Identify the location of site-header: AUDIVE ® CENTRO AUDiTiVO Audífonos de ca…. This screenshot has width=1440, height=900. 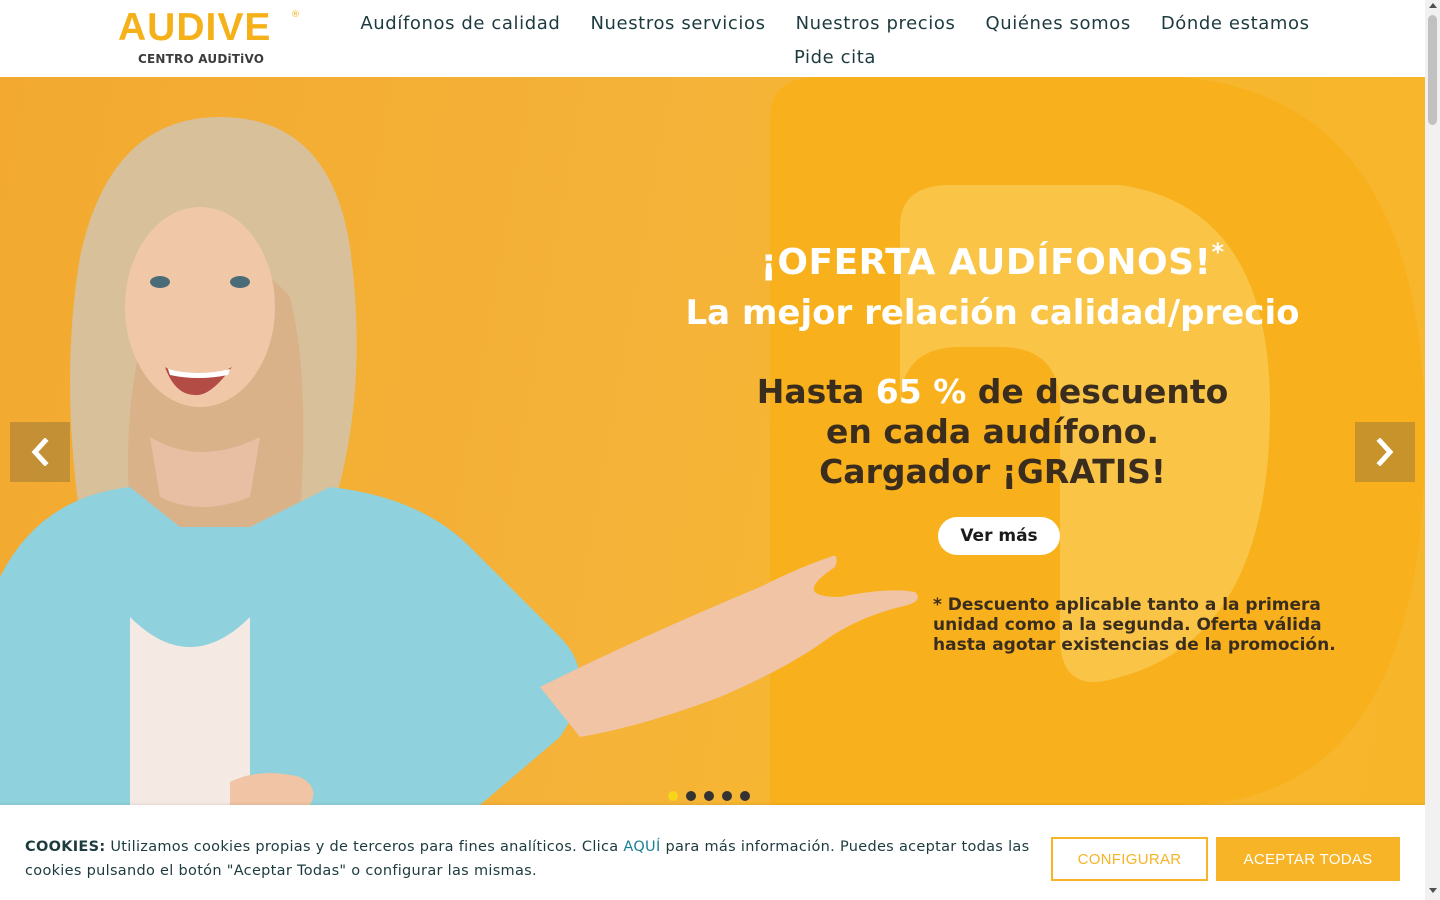
(712, 38).